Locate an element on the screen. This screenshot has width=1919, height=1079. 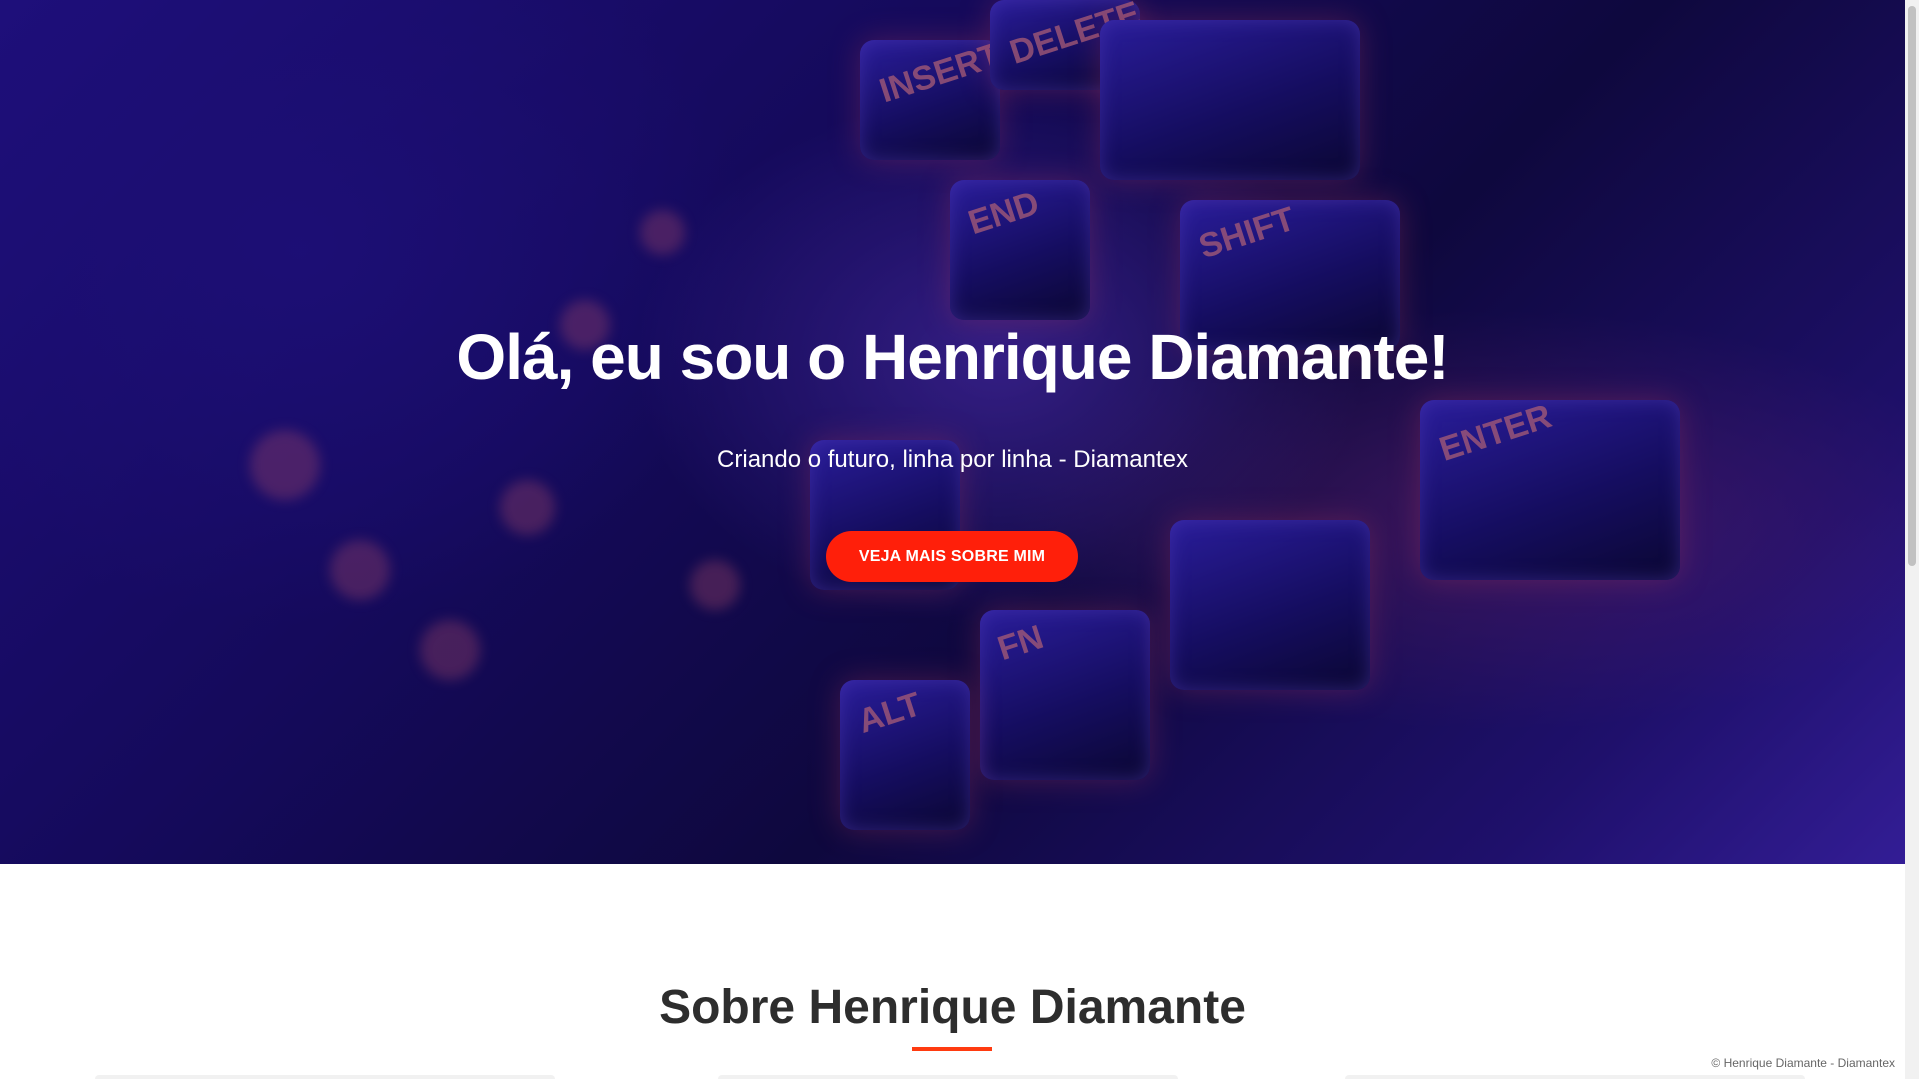
see-more-about-me-button: VEJA MAIS SOBRE MIM is located at coordinates (952, 556).